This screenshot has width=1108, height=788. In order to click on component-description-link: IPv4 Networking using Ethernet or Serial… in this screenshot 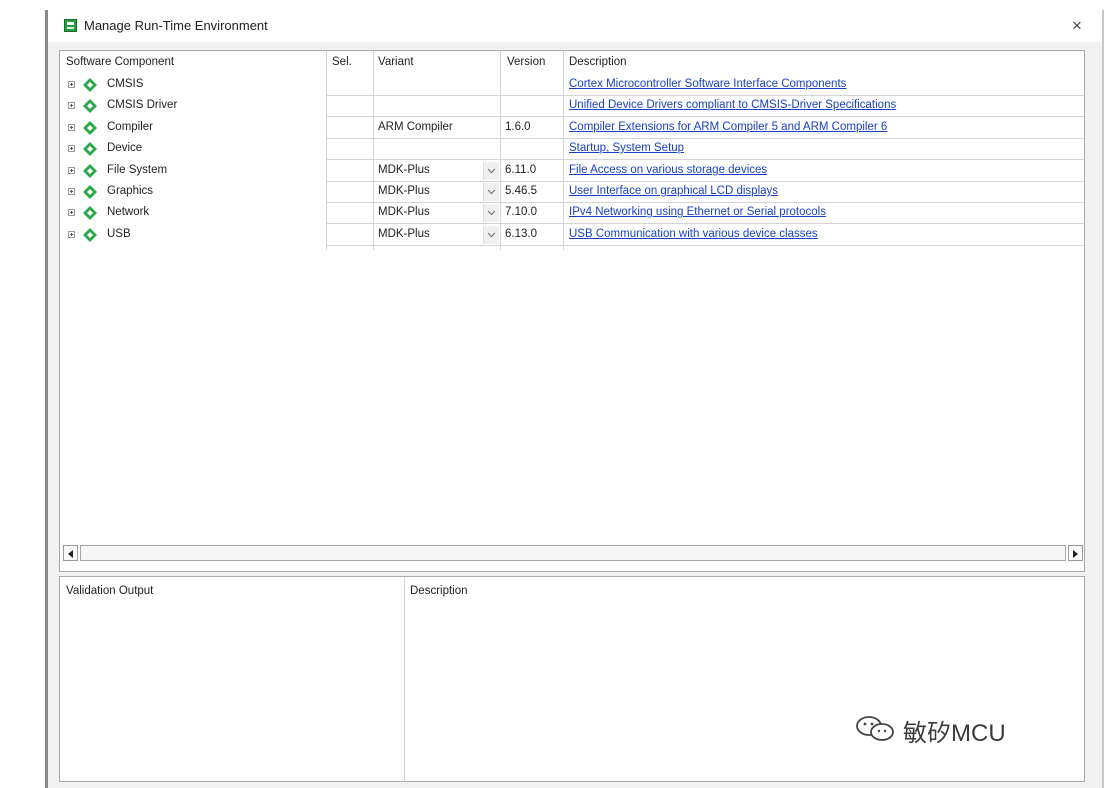, I will do `click(697, 212)`.